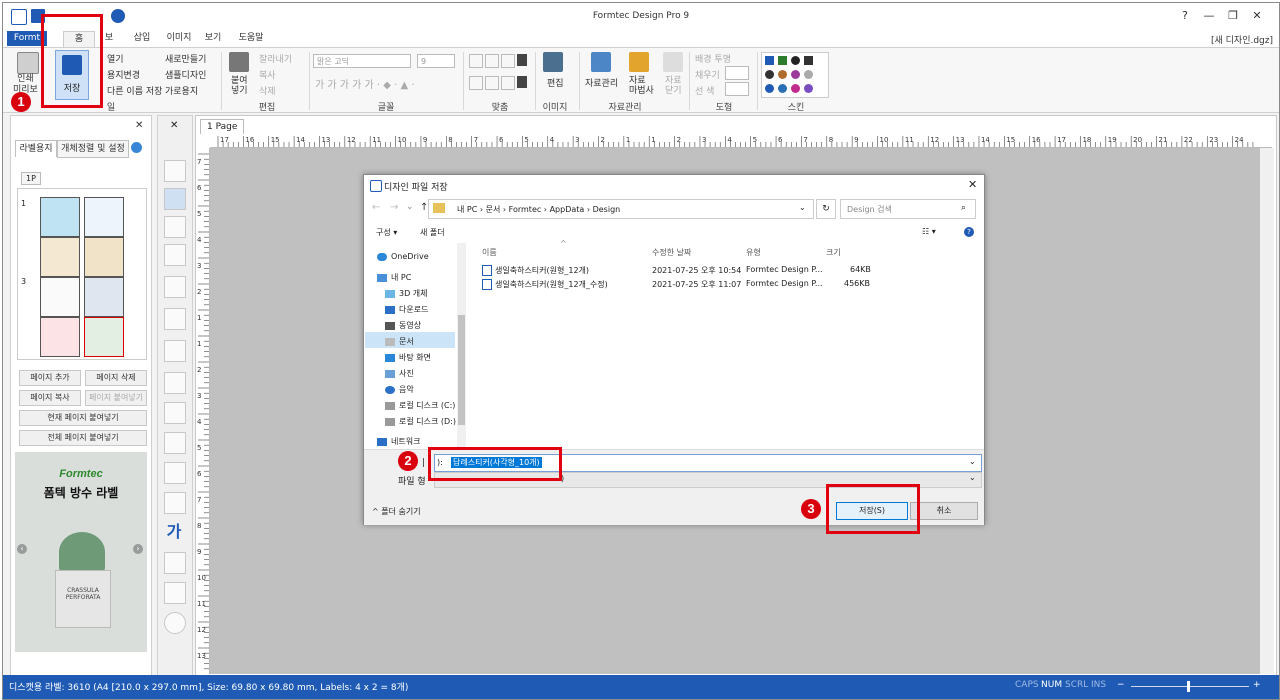 The image size is (1280, 700). What do you see at coordinates (174, 532) in the screenshot?
I see `text-ga-icon: 가` at bounding box center [174, 532].